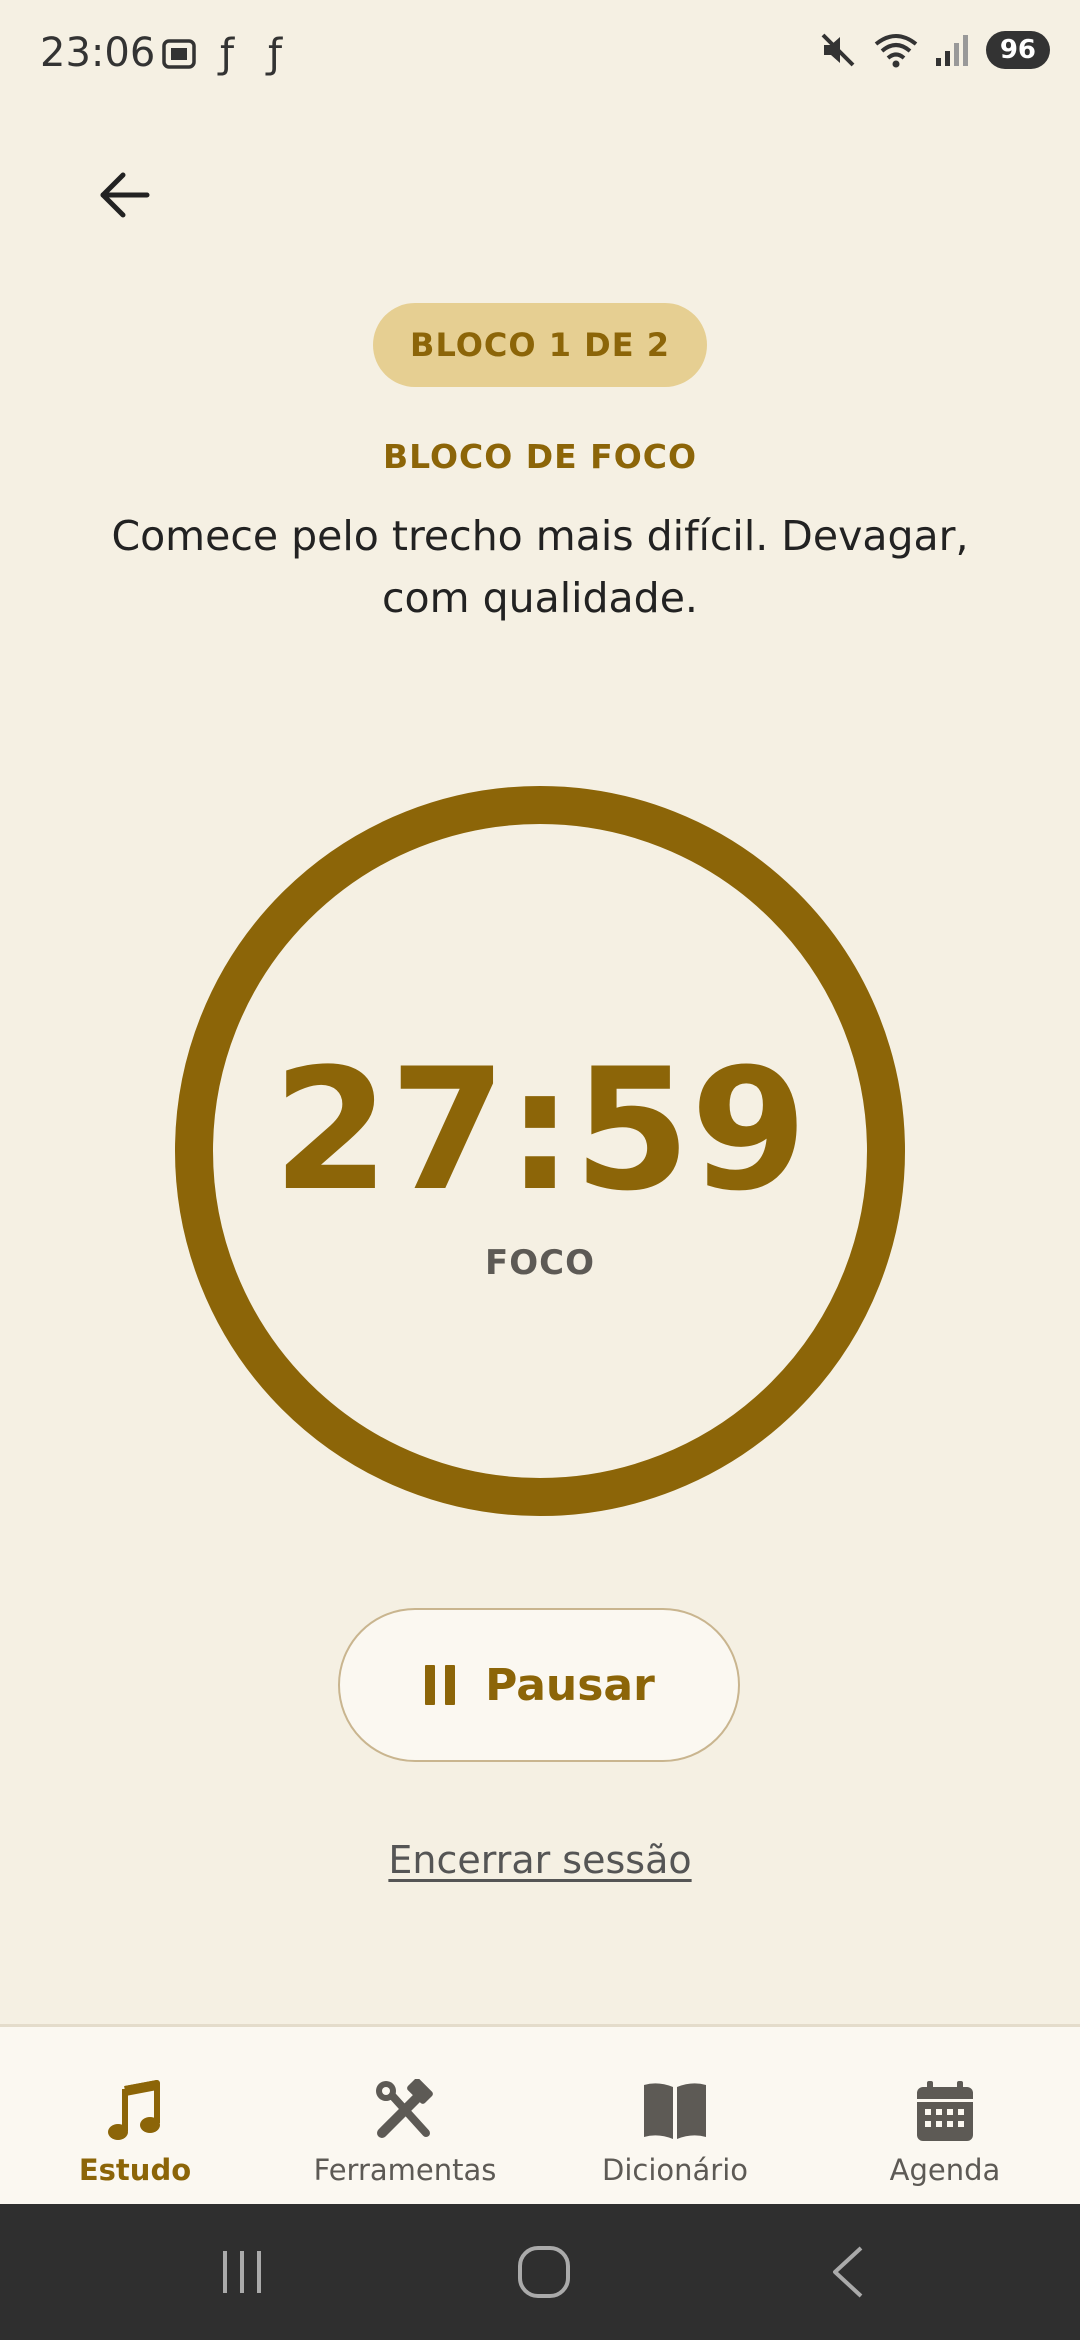  Describe the element at coordinates (945, 2111) in the screenshot. I see `calendar-icon` at that location.